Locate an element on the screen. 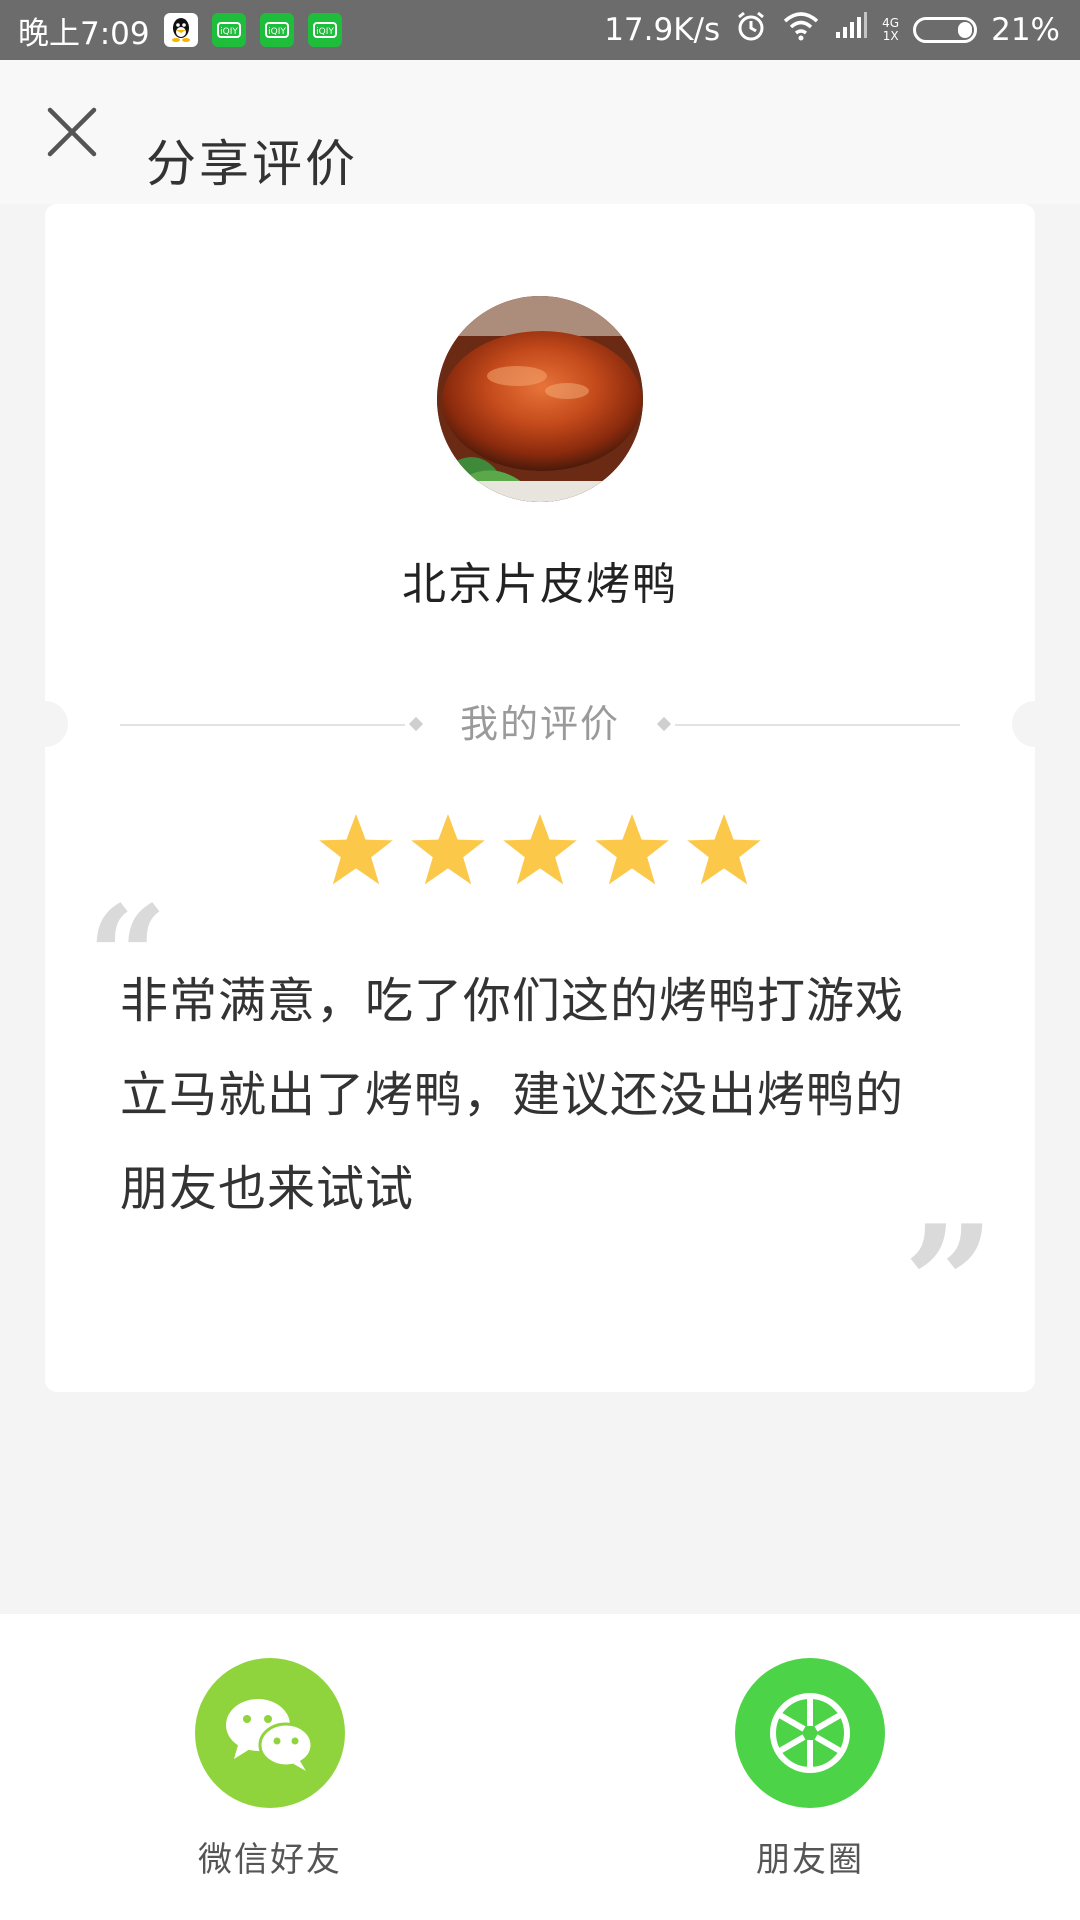 Image resolution: width=1080 pixels, height=1920 pixels. roast-duck-image is located at coordinates (540, 399).